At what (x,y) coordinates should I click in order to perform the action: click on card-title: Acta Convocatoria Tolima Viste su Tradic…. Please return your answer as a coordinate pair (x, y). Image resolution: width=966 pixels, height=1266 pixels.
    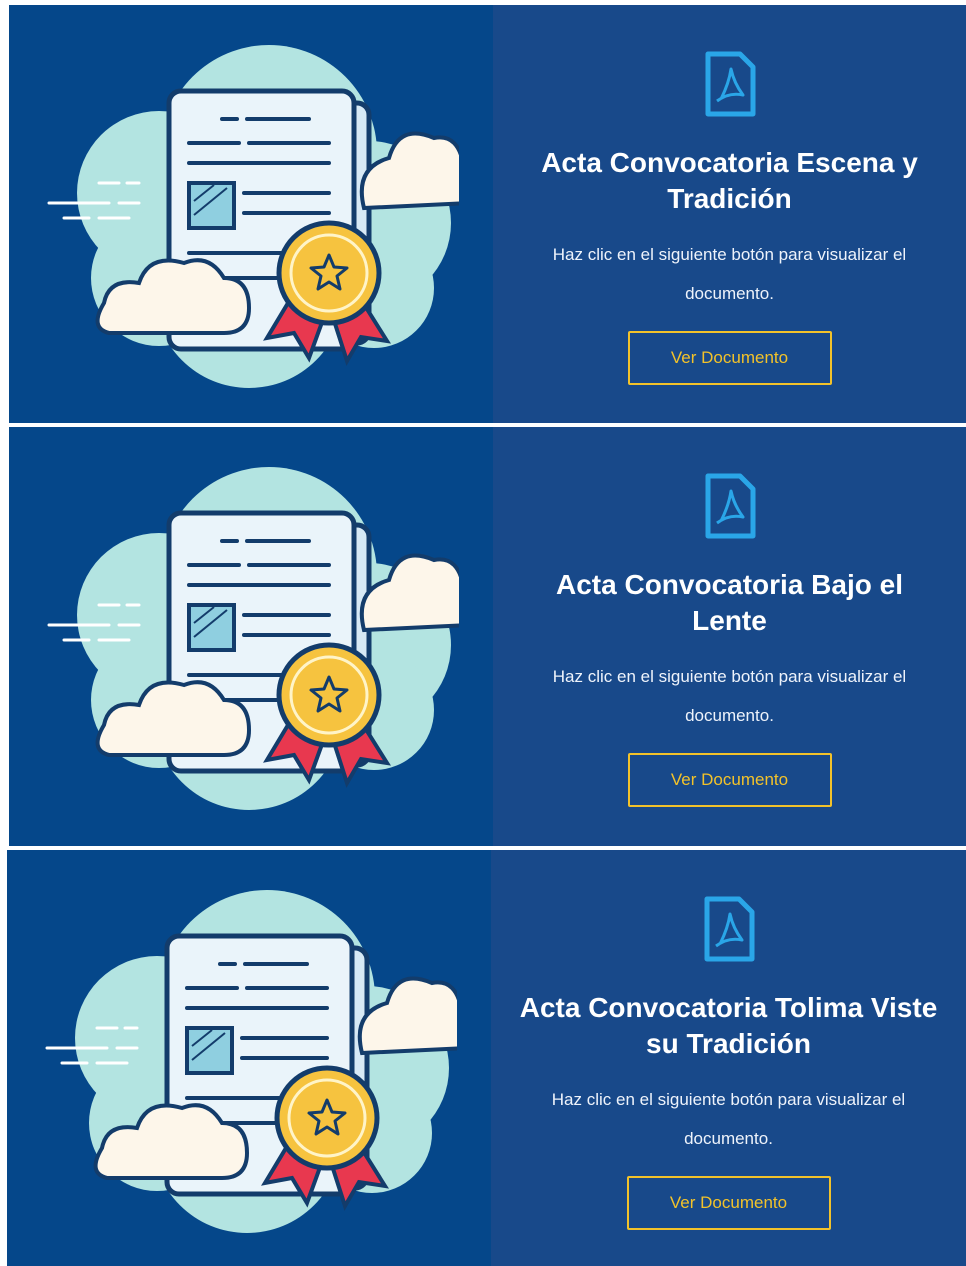
    Looking at the image, I should click on (728, 1025).